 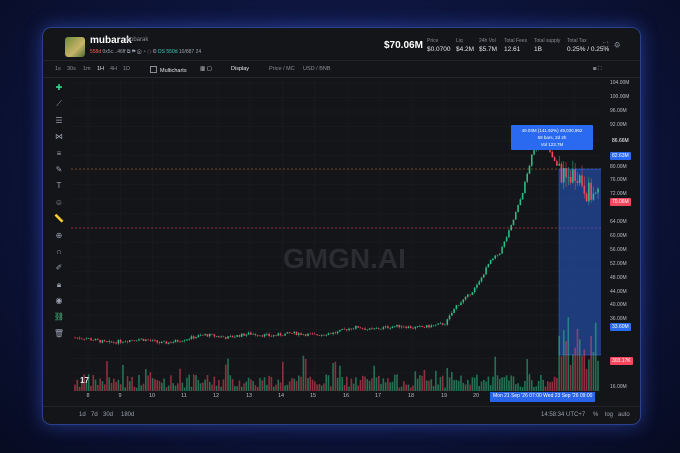 What do you see at coordinates (59, 219) in the screenshot?
I see `ruler-icon: 📏` at bounding box center [59, 219].